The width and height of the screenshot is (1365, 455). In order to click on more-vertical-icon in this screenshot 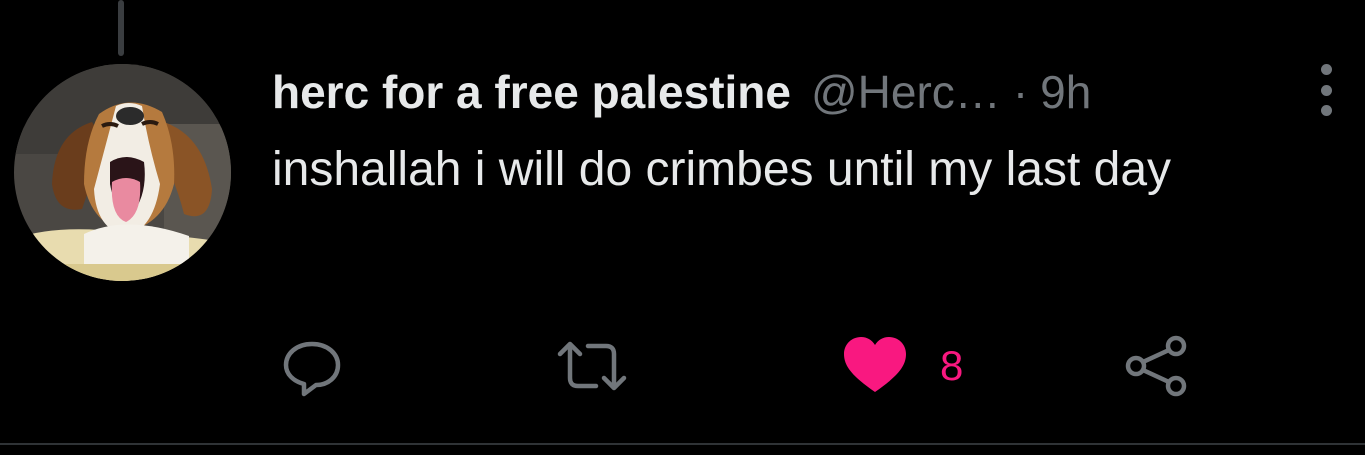, I will do `click(1326, 90)`.